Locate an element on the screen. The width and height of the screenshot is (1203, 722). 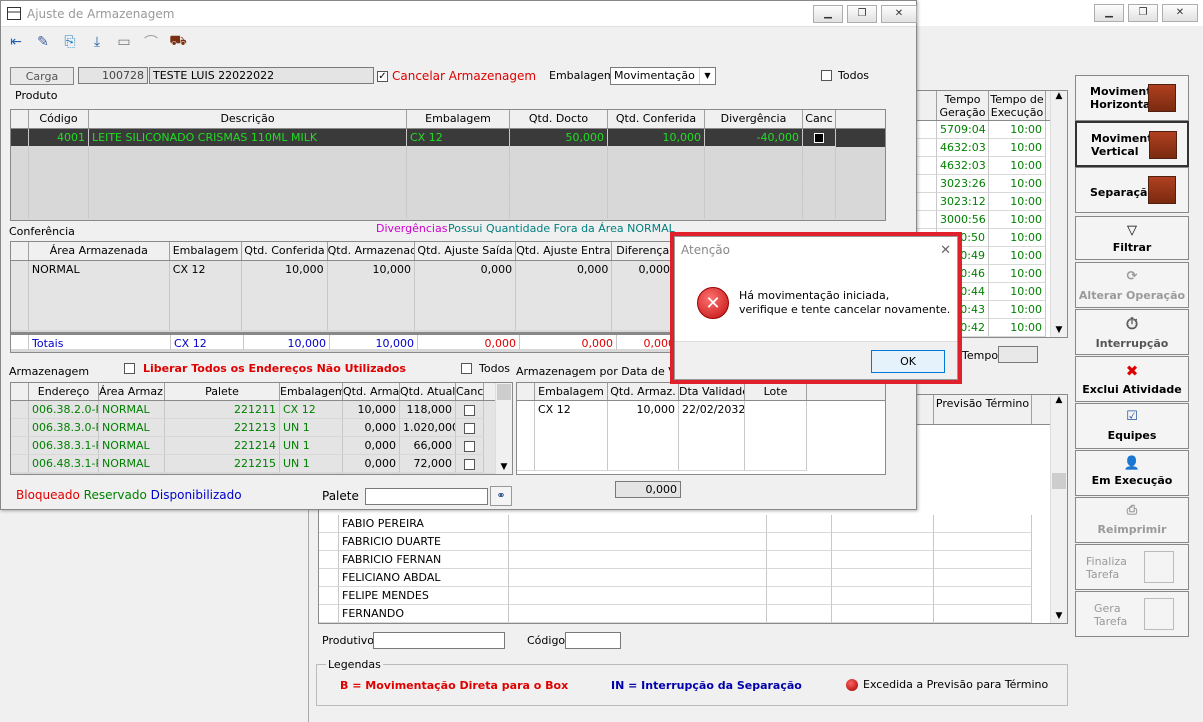
armazenagem-scrollbar: ▼ is located at coordinates (503, 428).